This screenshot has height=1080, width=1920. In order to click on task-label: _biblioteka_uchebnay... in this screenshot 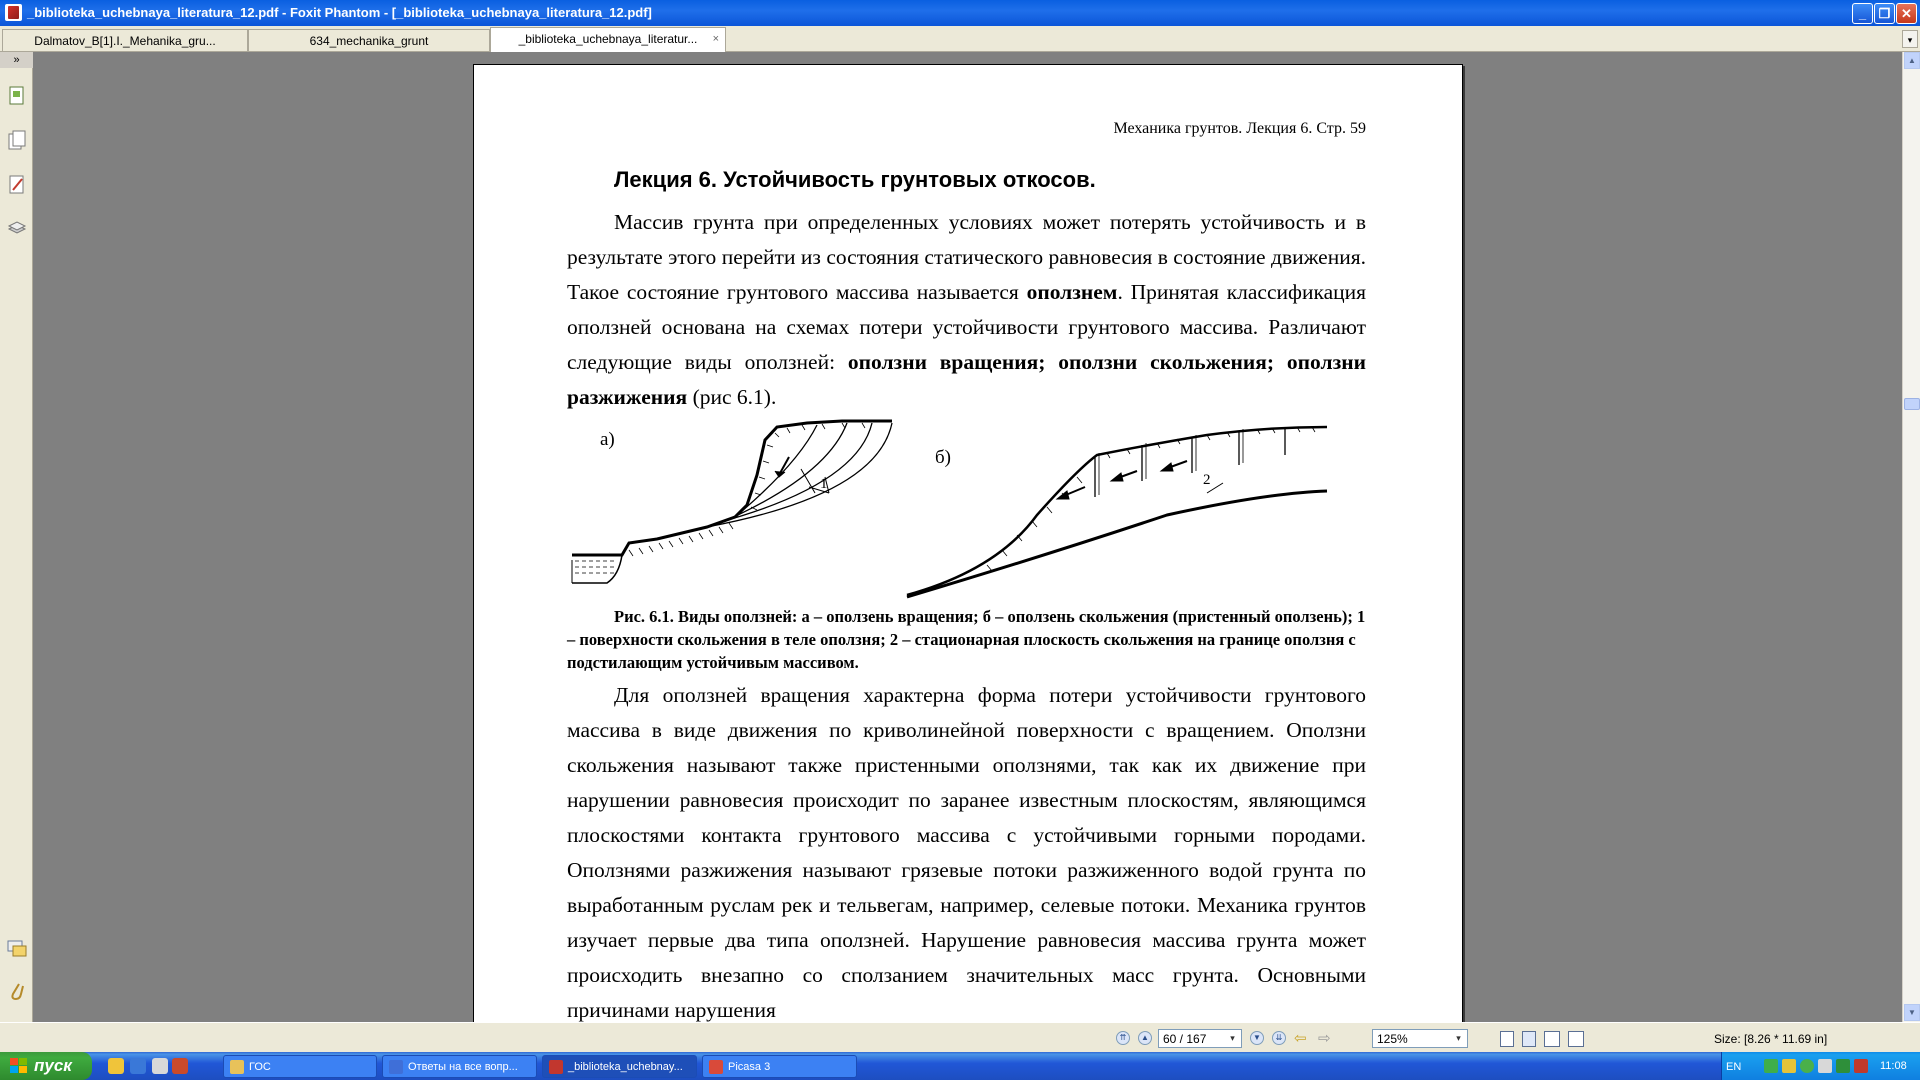, I will do `click(625, 1067)`.